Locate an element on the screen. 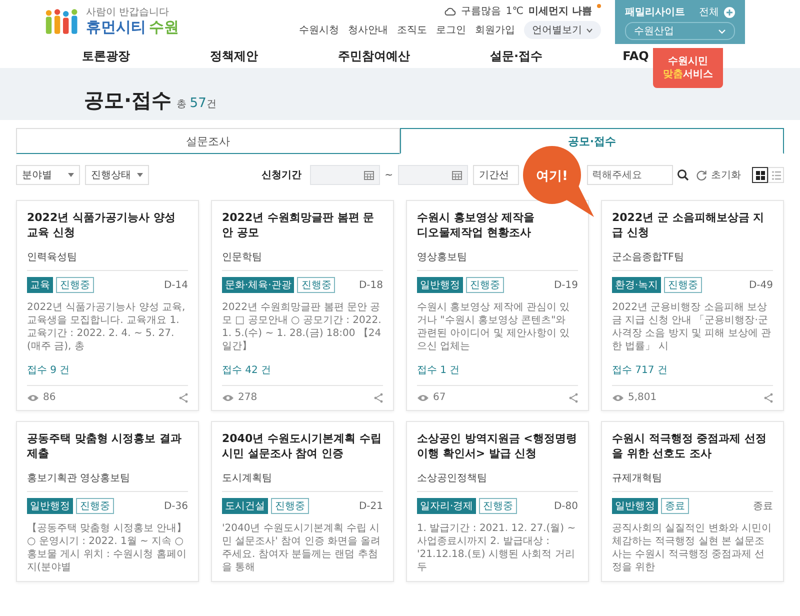  application-count: 접수 717 건 is located at coordinates (640, 374).